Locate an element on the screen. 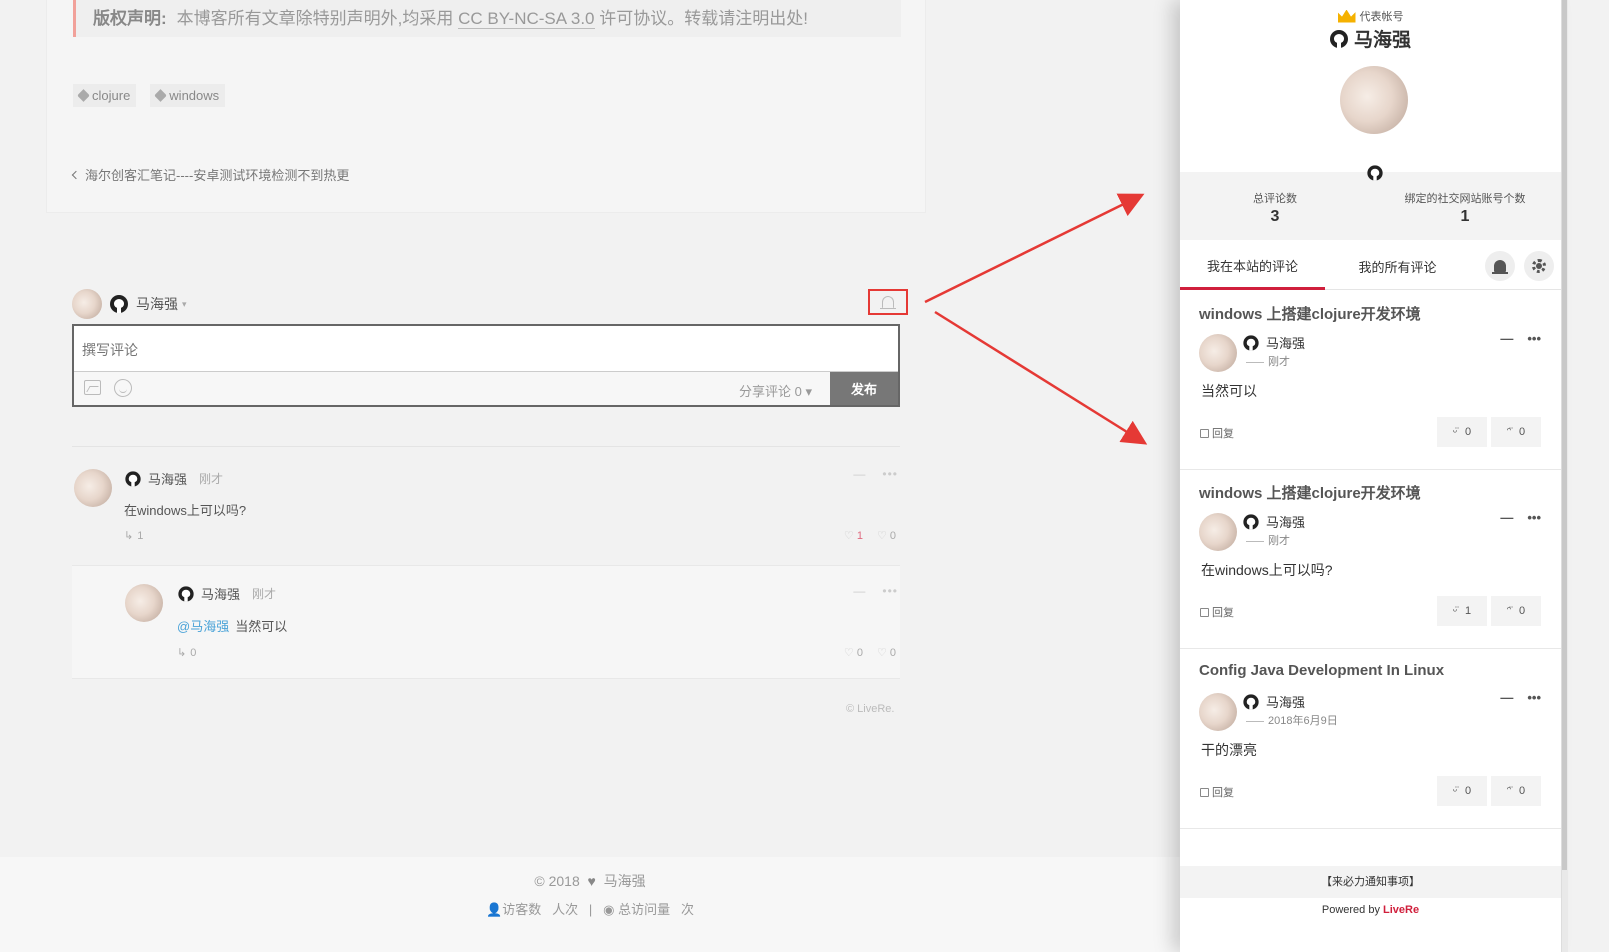 The height and width of the screenshot is (952, 1609). upvote-button: ᵕ̈ 1 is located at coordinates (1462, 611).